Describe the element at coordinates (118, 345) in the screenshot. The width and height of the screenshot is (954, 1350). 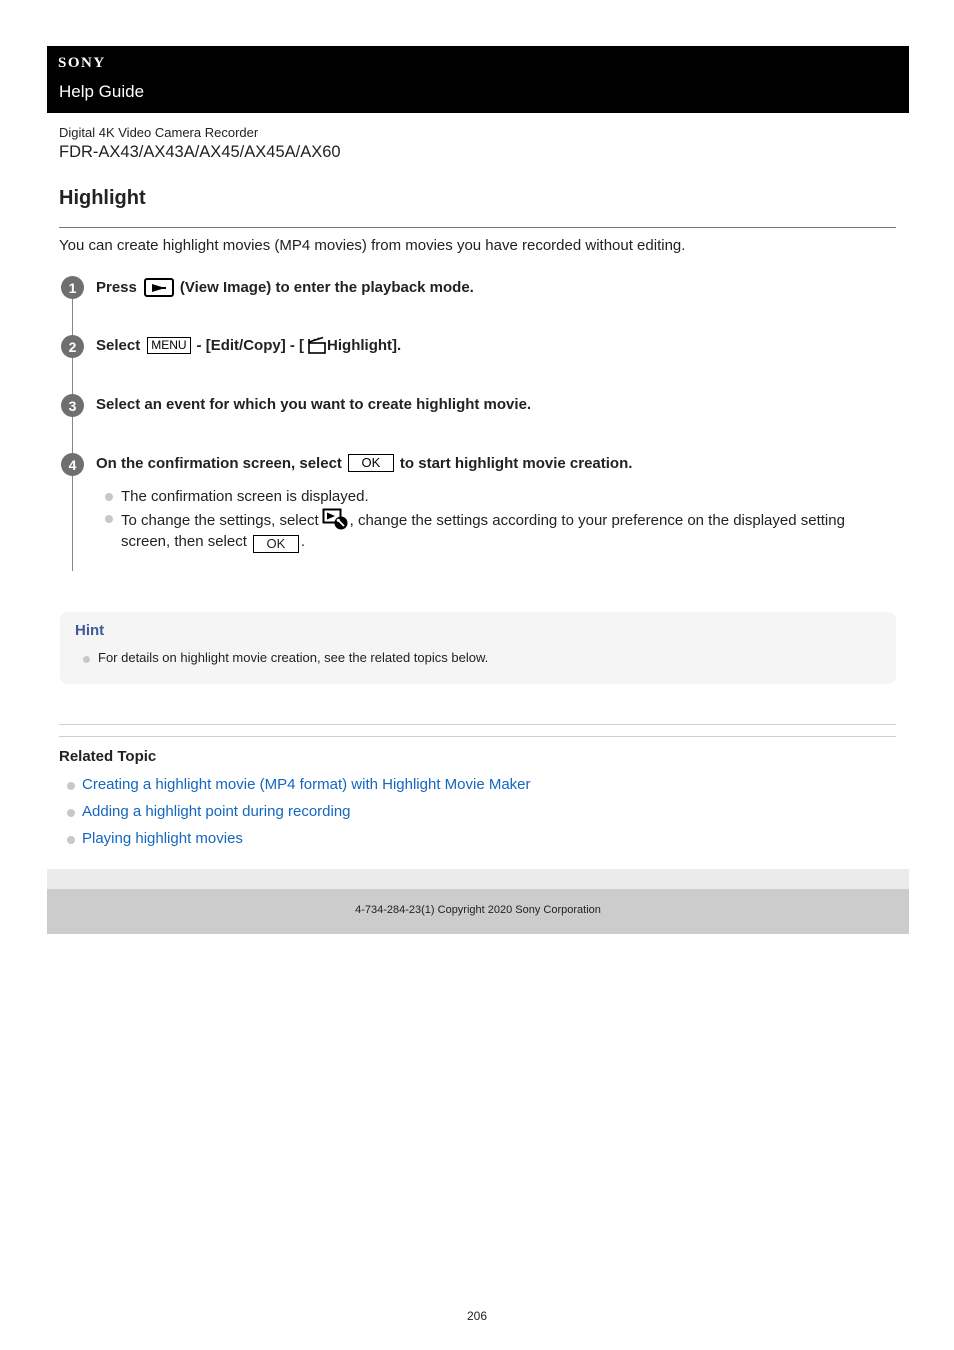
I see `step-2-pre: Select` at that location.